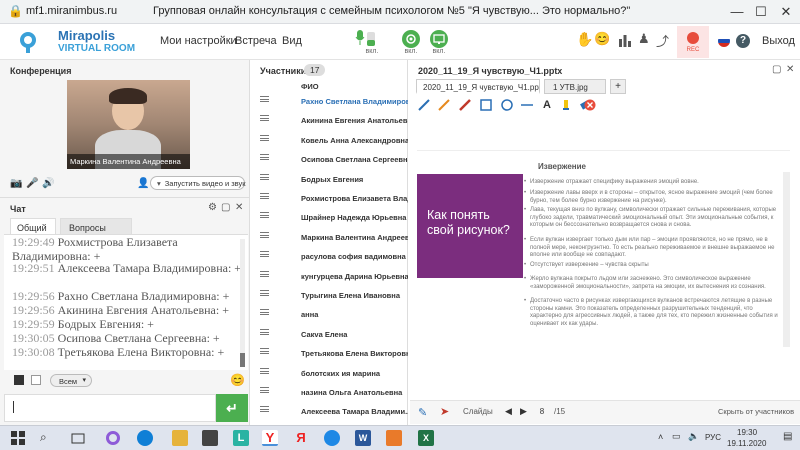 Image resolution: width=800 pixels, height=450 pixels. I want to click on yandex-icon: Я, so click(301, 438).